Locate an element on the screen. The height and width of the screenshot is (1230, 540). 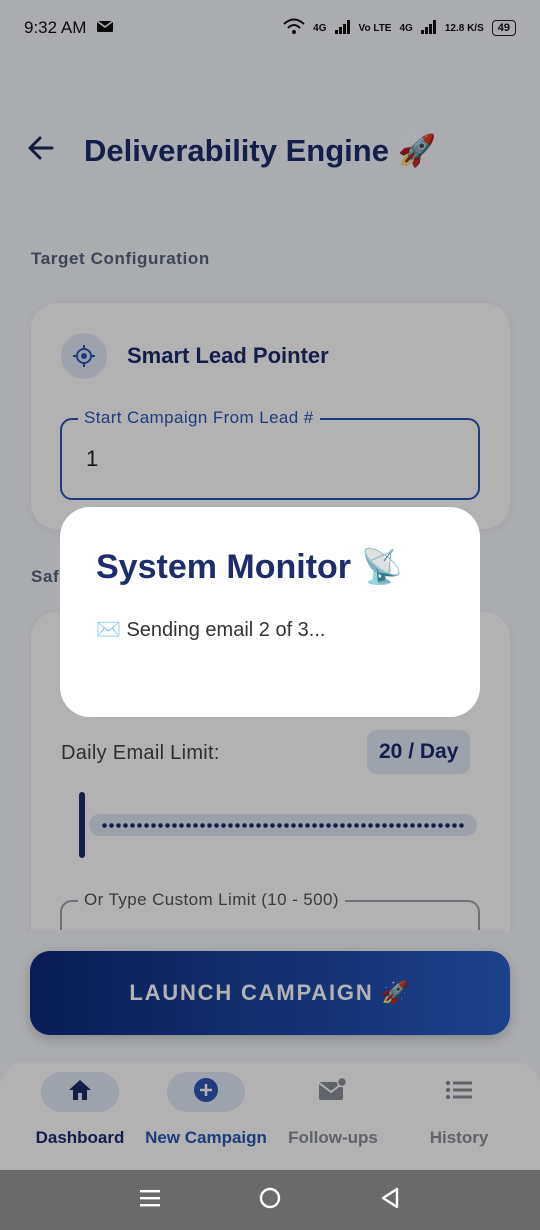
dialog-title: System Monitor 📡 is located at coordinates (249, 567).